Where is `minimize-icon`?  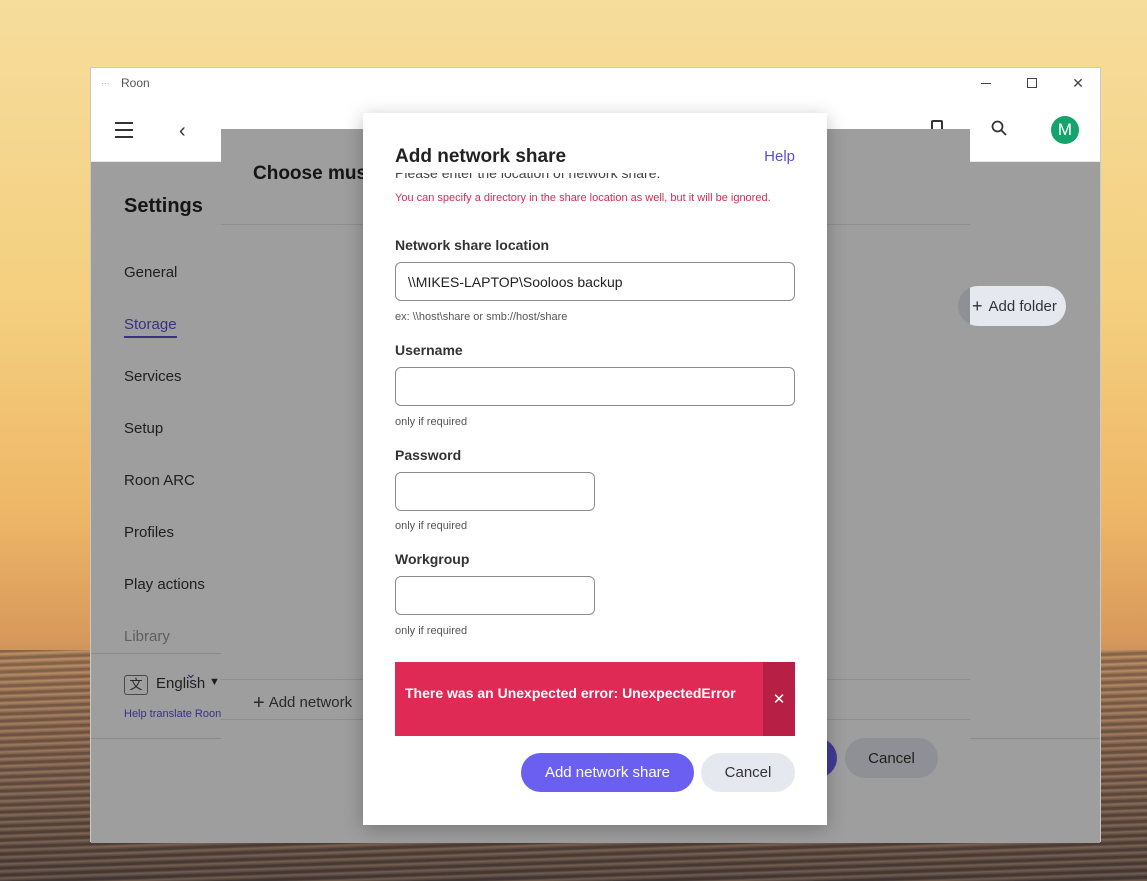
minimize-icon is located at coordinates (986, 83).